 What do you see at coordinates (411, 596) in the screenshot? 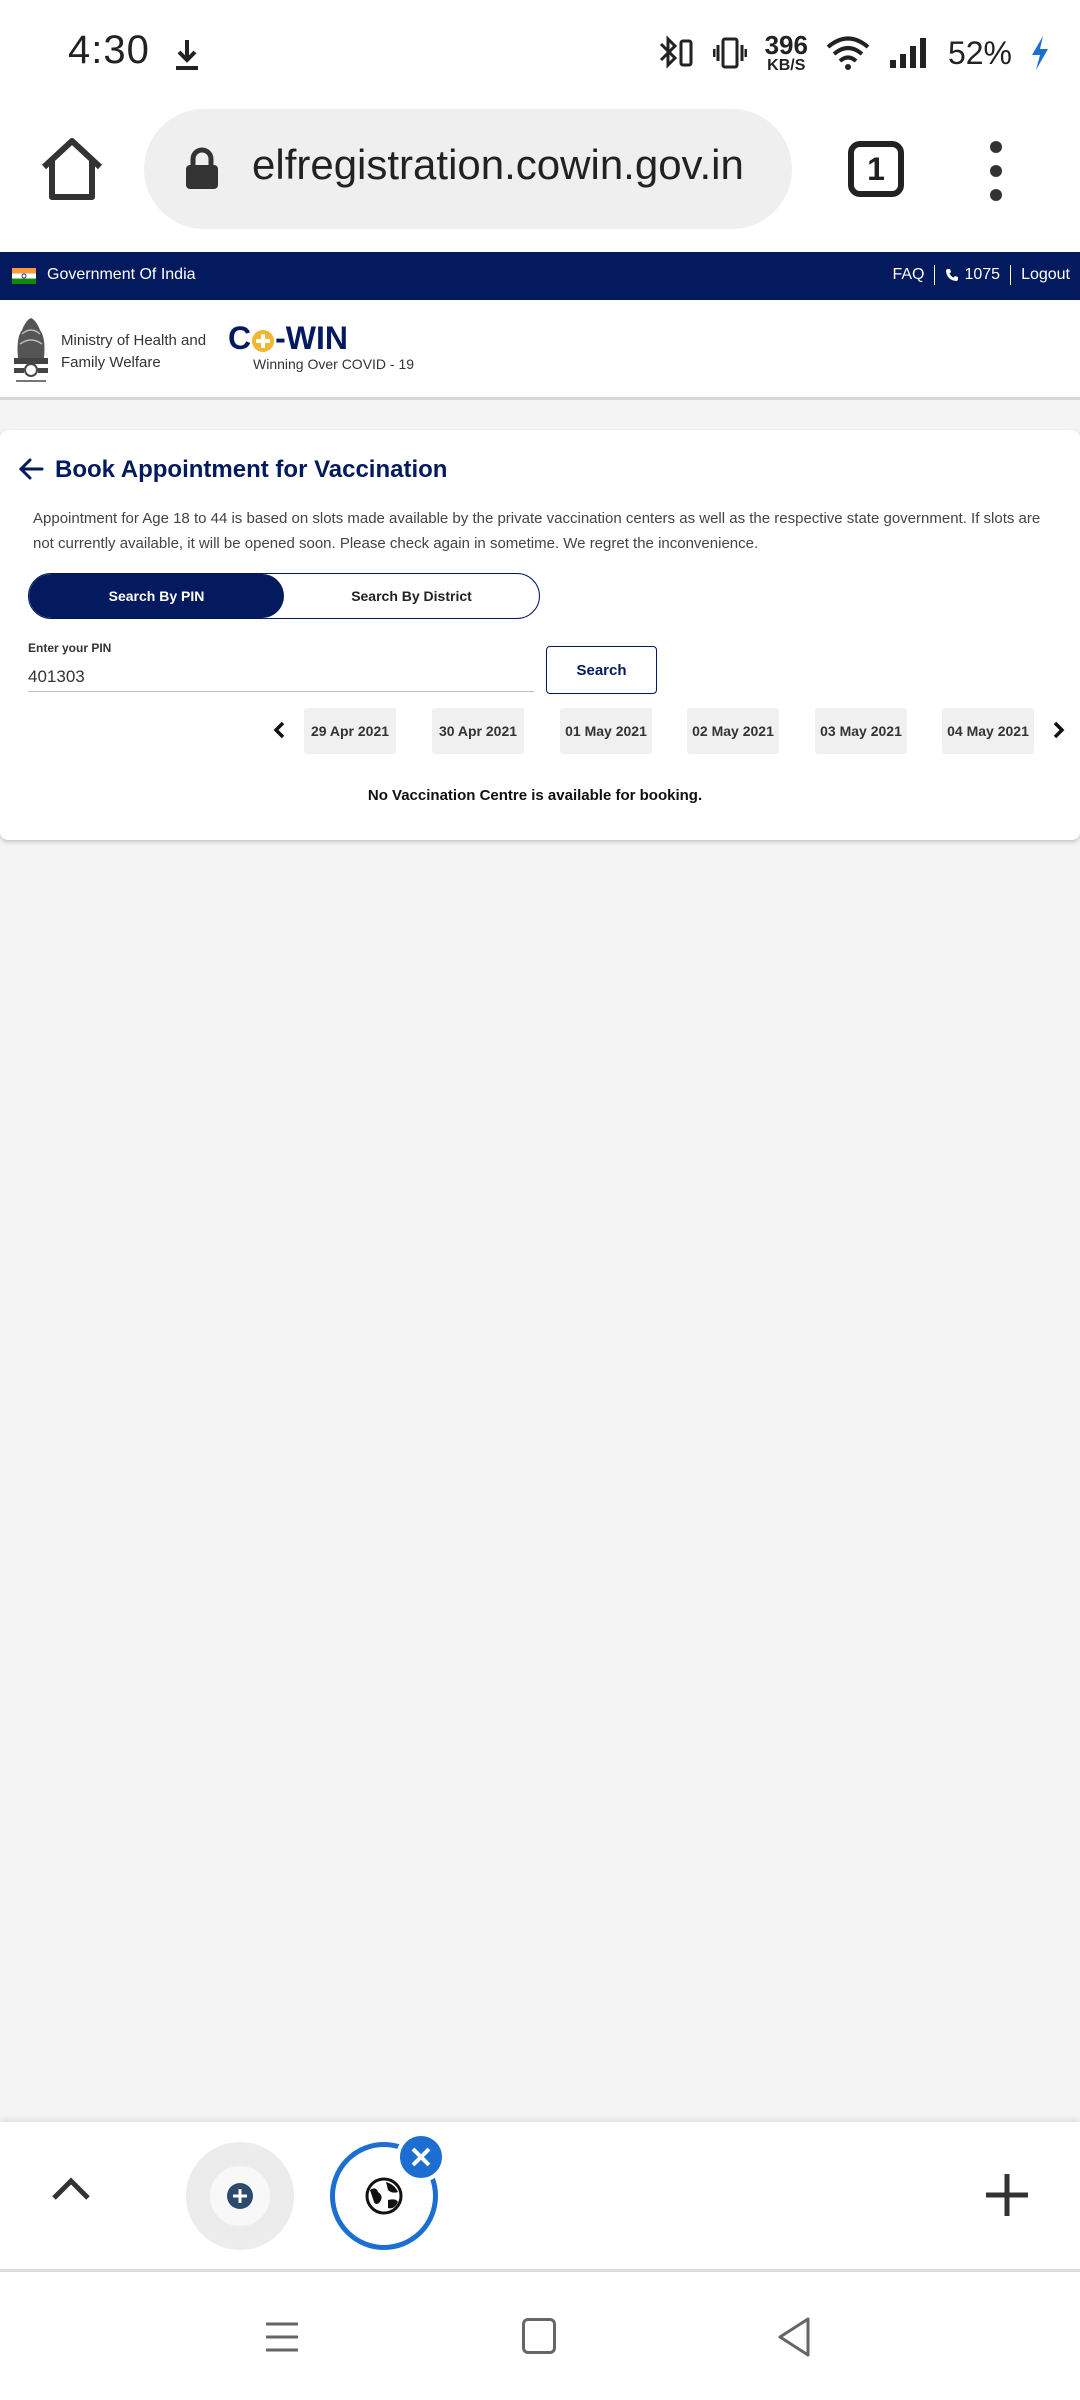
I see `tab-search-by-district: Search By District` at bounding box center [411, 596].